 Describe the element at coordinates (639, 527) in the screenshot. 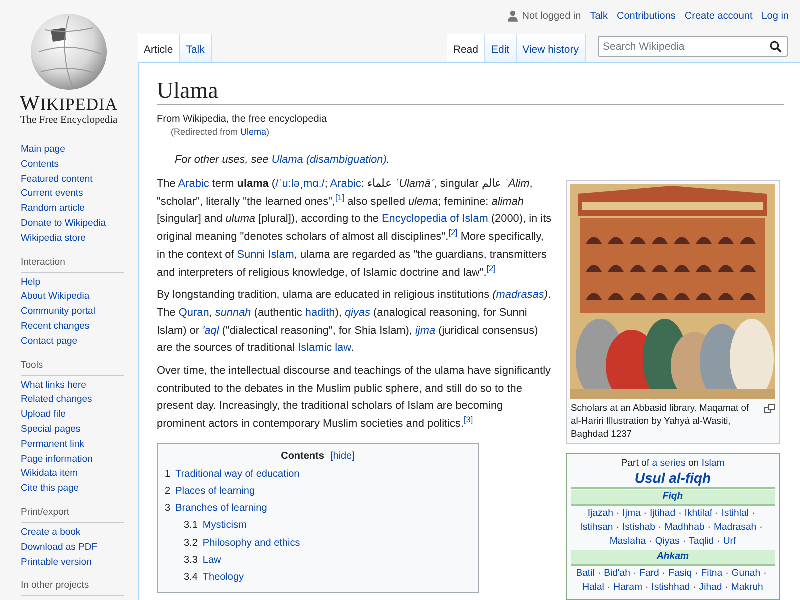

I see `topic-link: Istishab` at that location.